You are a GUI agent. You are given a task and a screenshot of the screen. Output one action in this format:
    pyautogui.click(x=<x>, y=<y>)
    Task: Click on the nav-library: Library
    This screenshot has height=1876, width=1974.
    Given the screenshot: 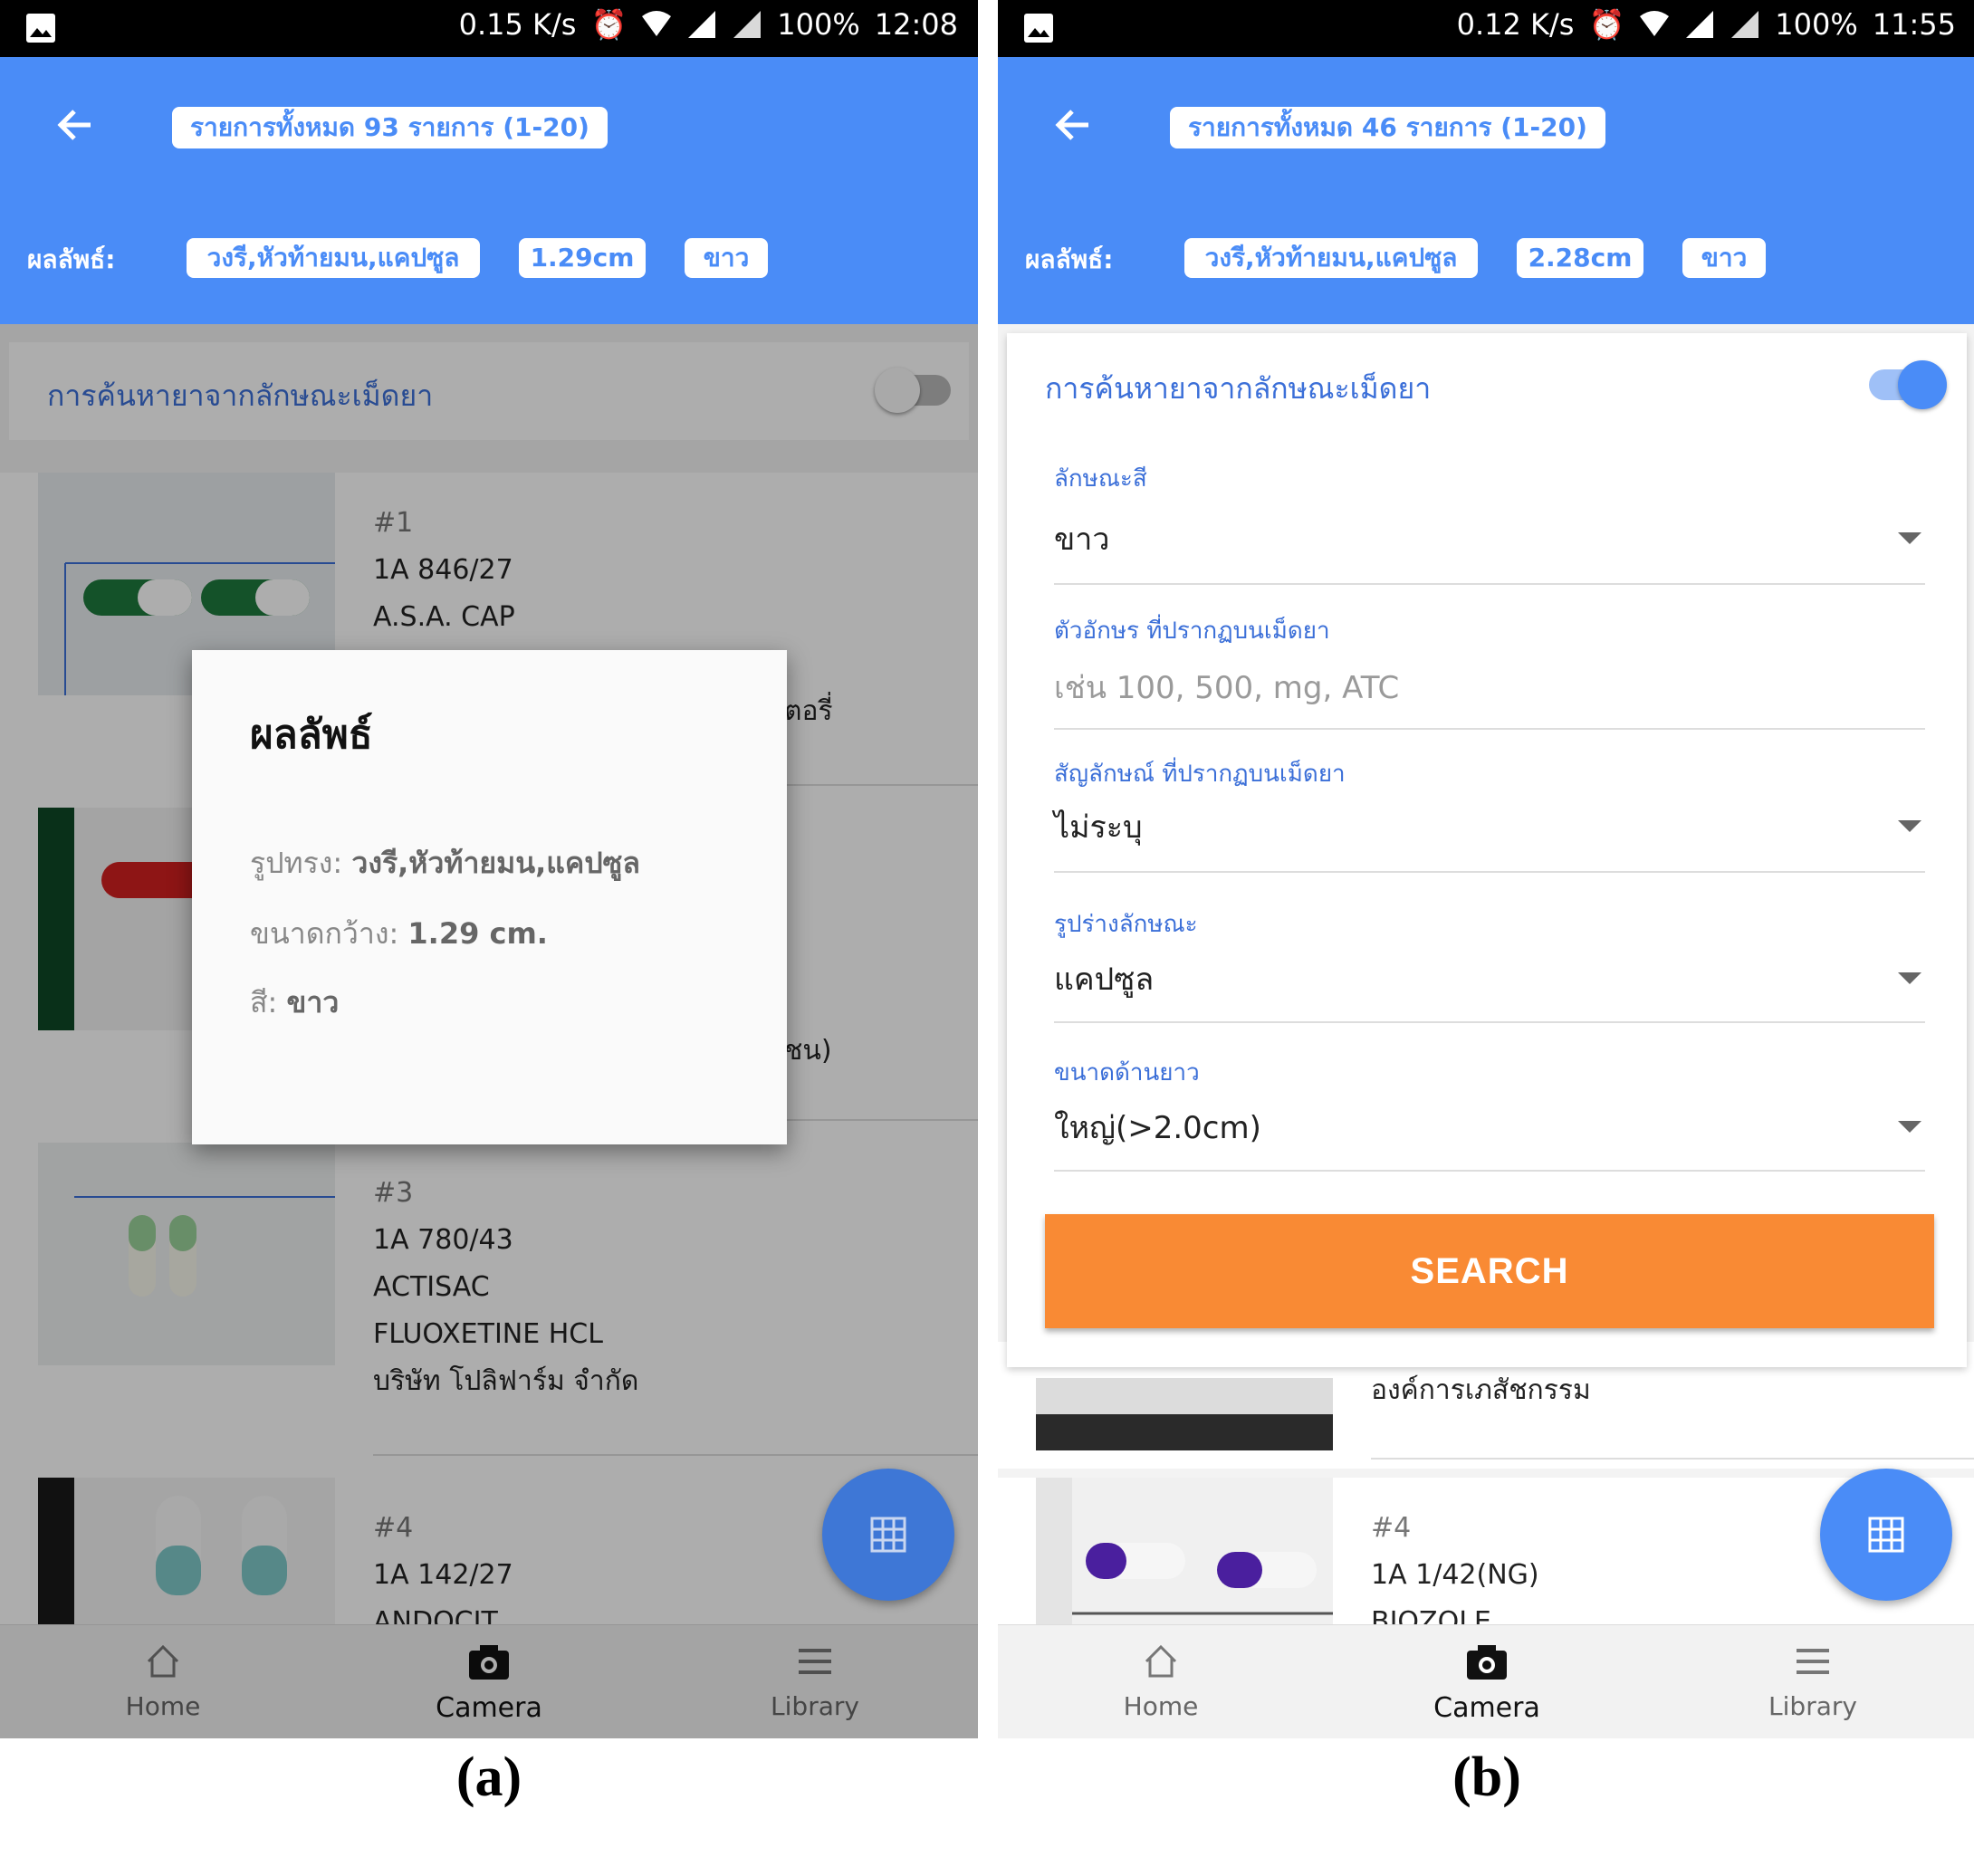 What is the action you would take?
    pyautogui.click(x=1812, y=1681)
    